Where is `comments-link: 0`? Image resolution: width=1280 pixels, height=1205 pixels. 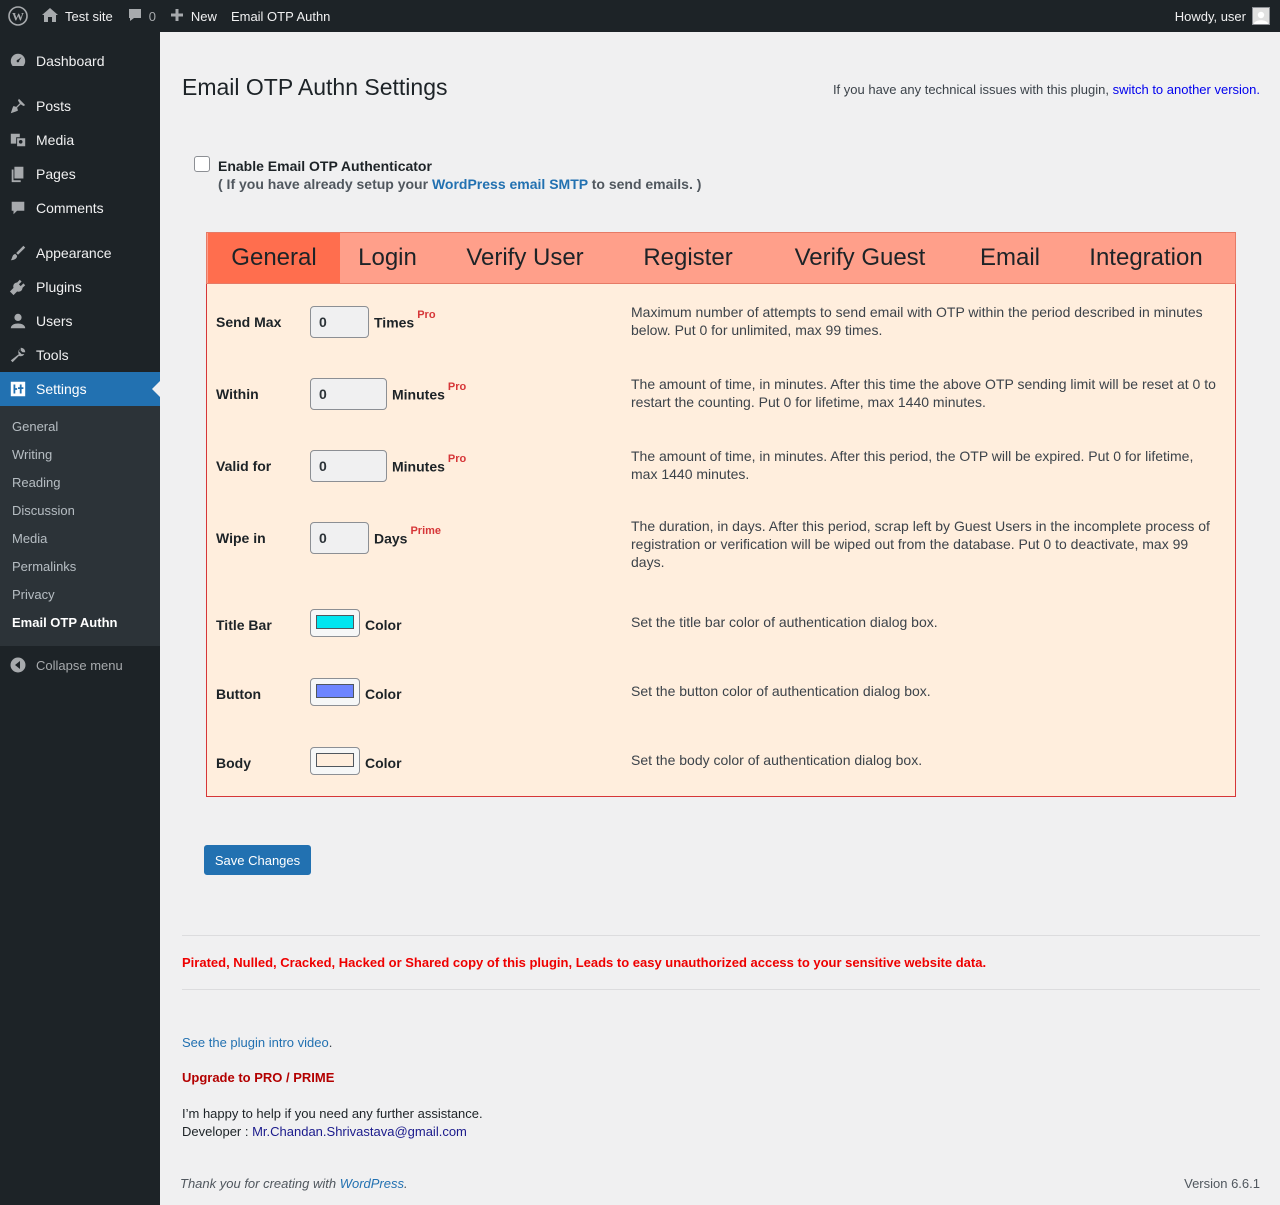 comments-link: 0 is located at coordinates (141, 16).